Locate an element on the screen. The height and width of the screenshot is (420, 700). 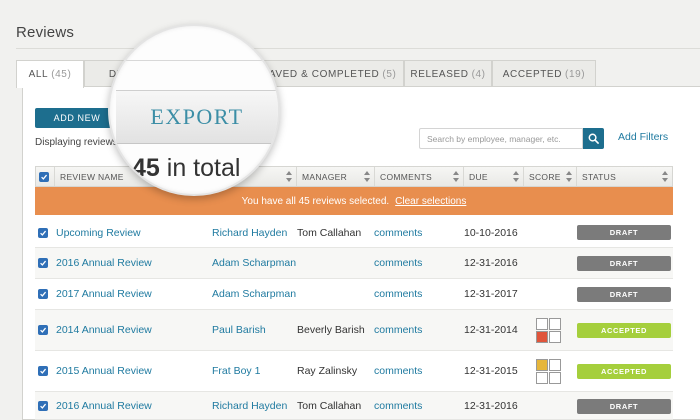
tab-count: (19) is located at coordinates (575, 74).